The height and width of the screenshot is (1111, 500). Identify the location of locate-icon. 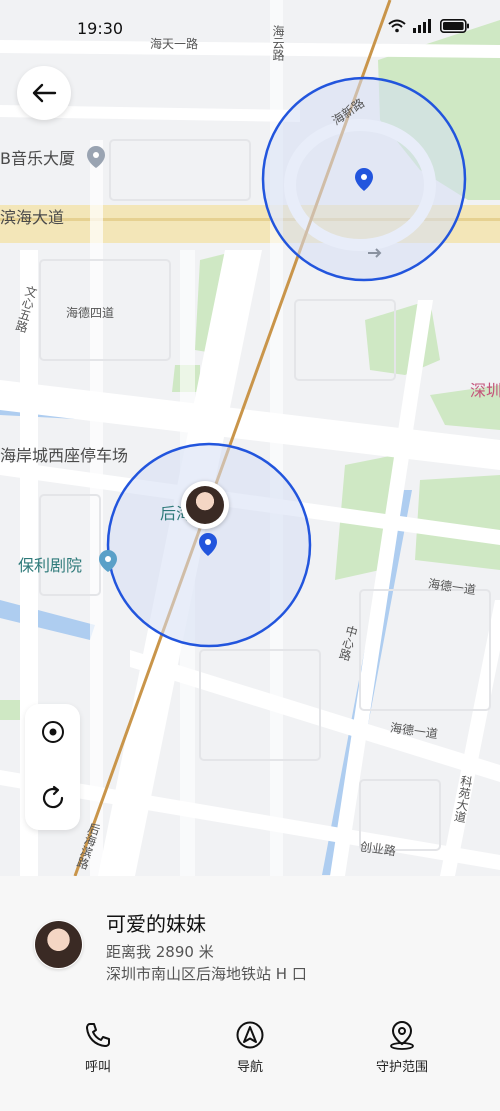
(52, 731).